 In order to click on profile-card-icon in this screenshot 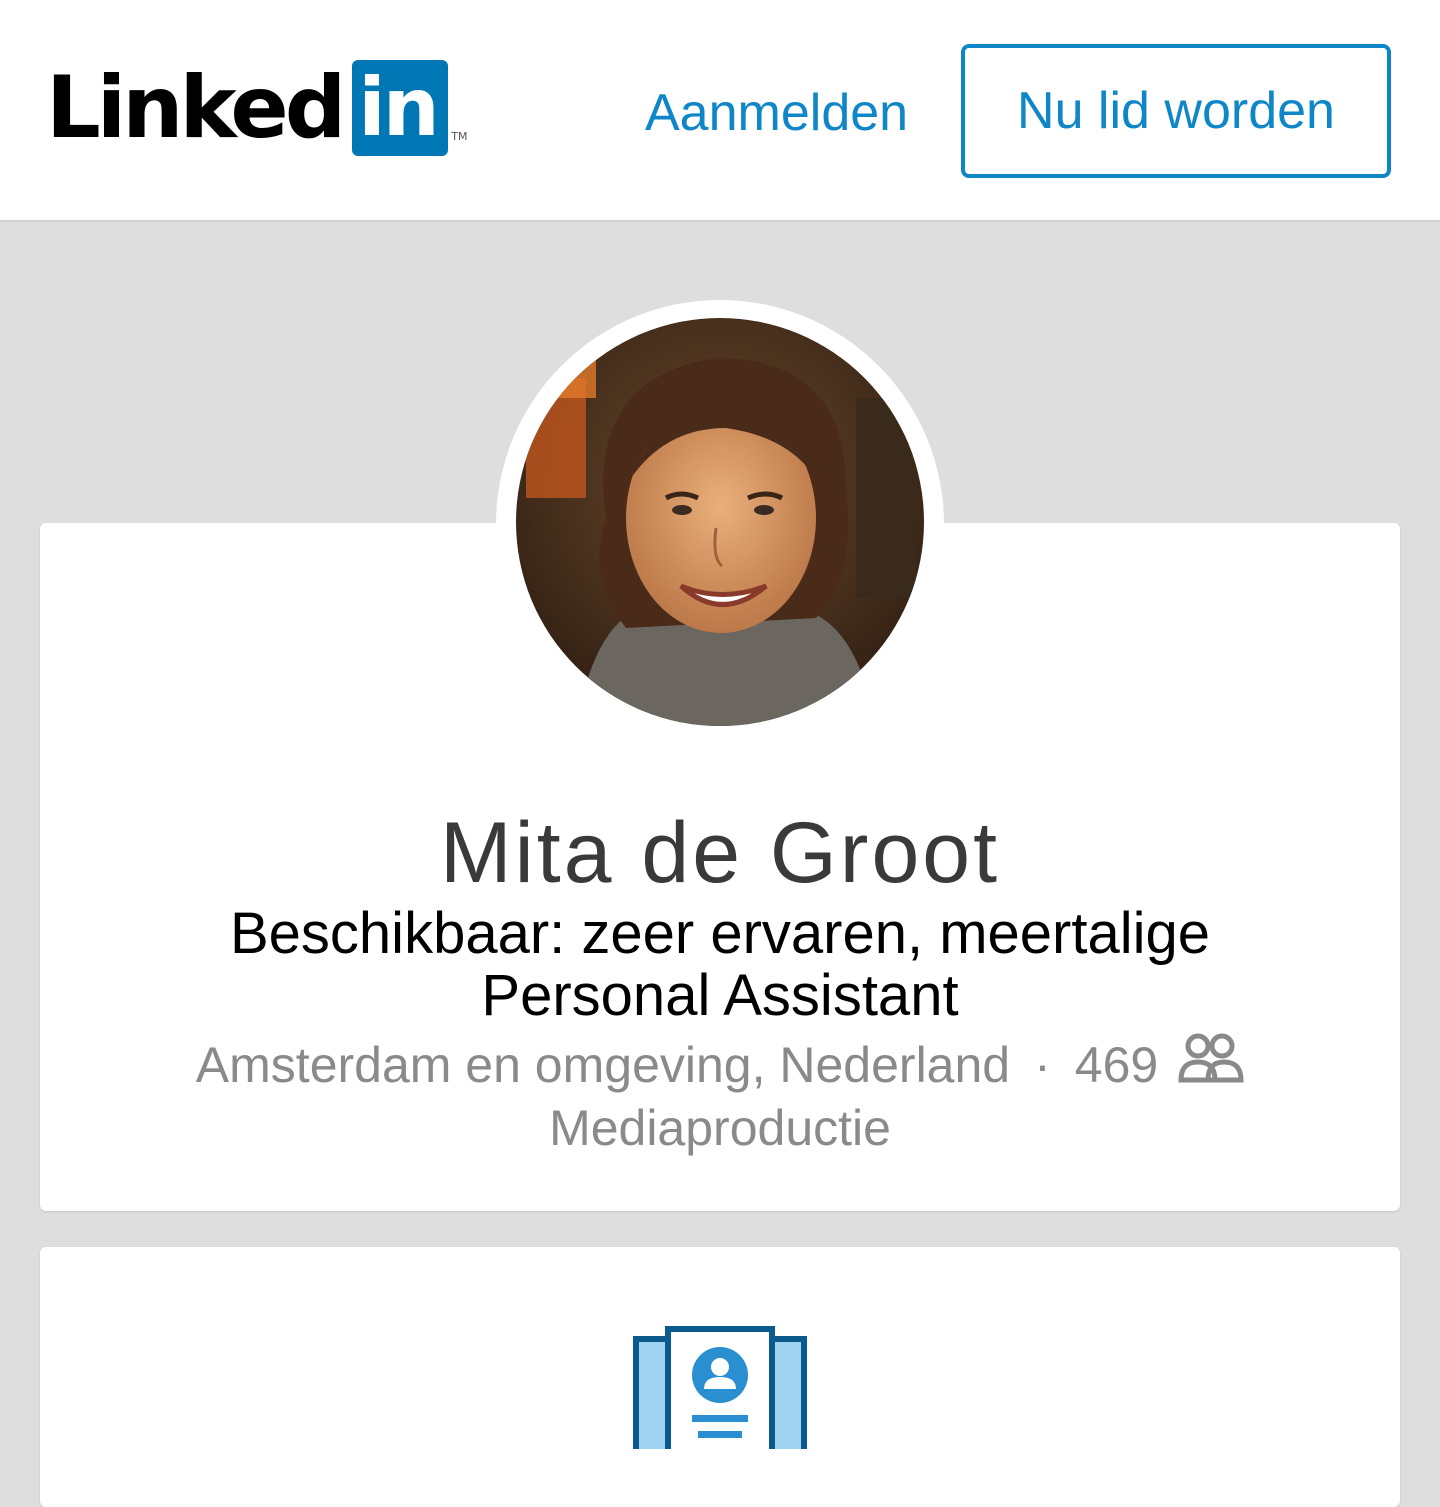, I will do `click(720, 1393)`.